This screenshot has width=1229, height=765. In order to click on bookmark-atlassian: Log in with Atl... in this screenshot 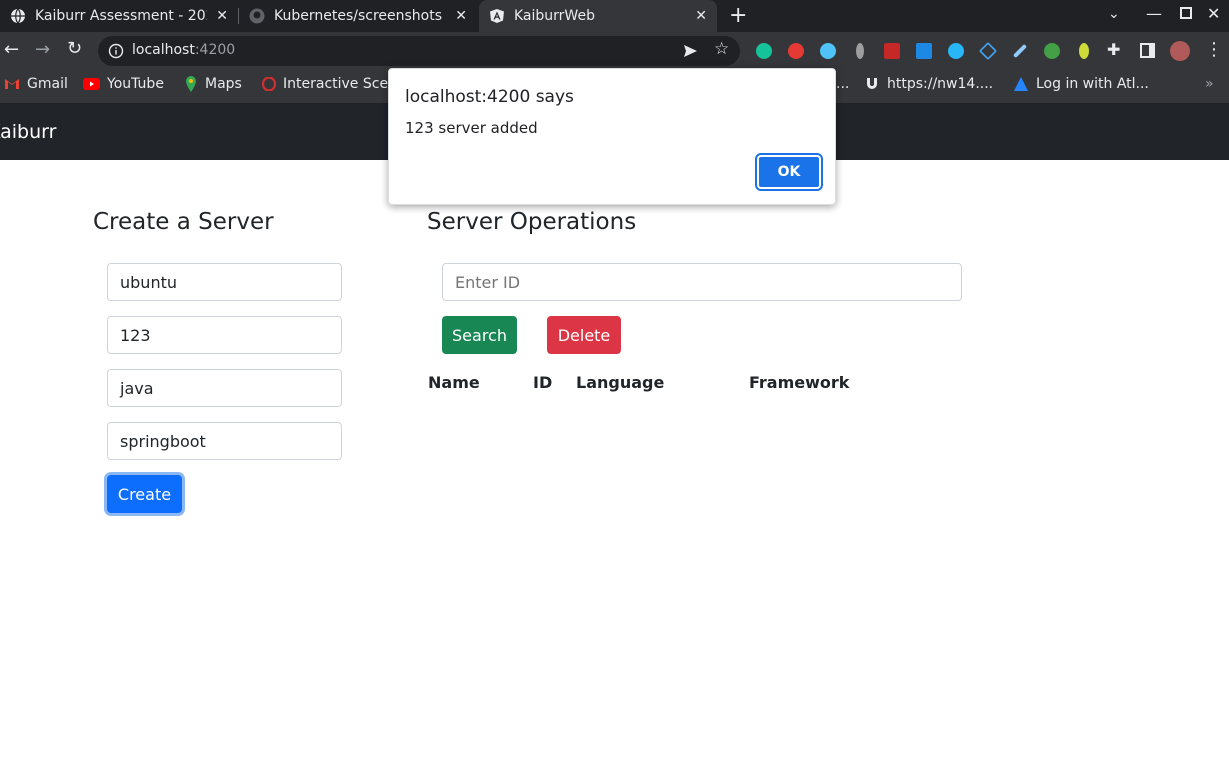, I will do `click(1081, 84)`.